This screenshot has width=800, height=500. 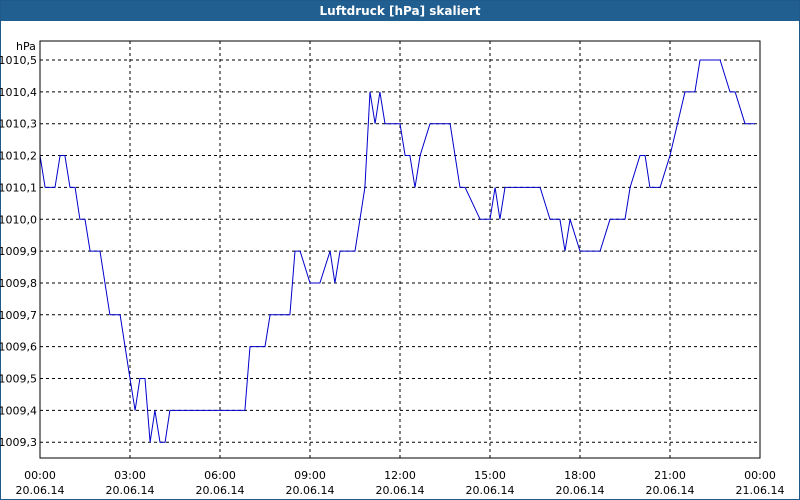 I want to click on x-tick-time: 09:00, so click(x=310, y=475).